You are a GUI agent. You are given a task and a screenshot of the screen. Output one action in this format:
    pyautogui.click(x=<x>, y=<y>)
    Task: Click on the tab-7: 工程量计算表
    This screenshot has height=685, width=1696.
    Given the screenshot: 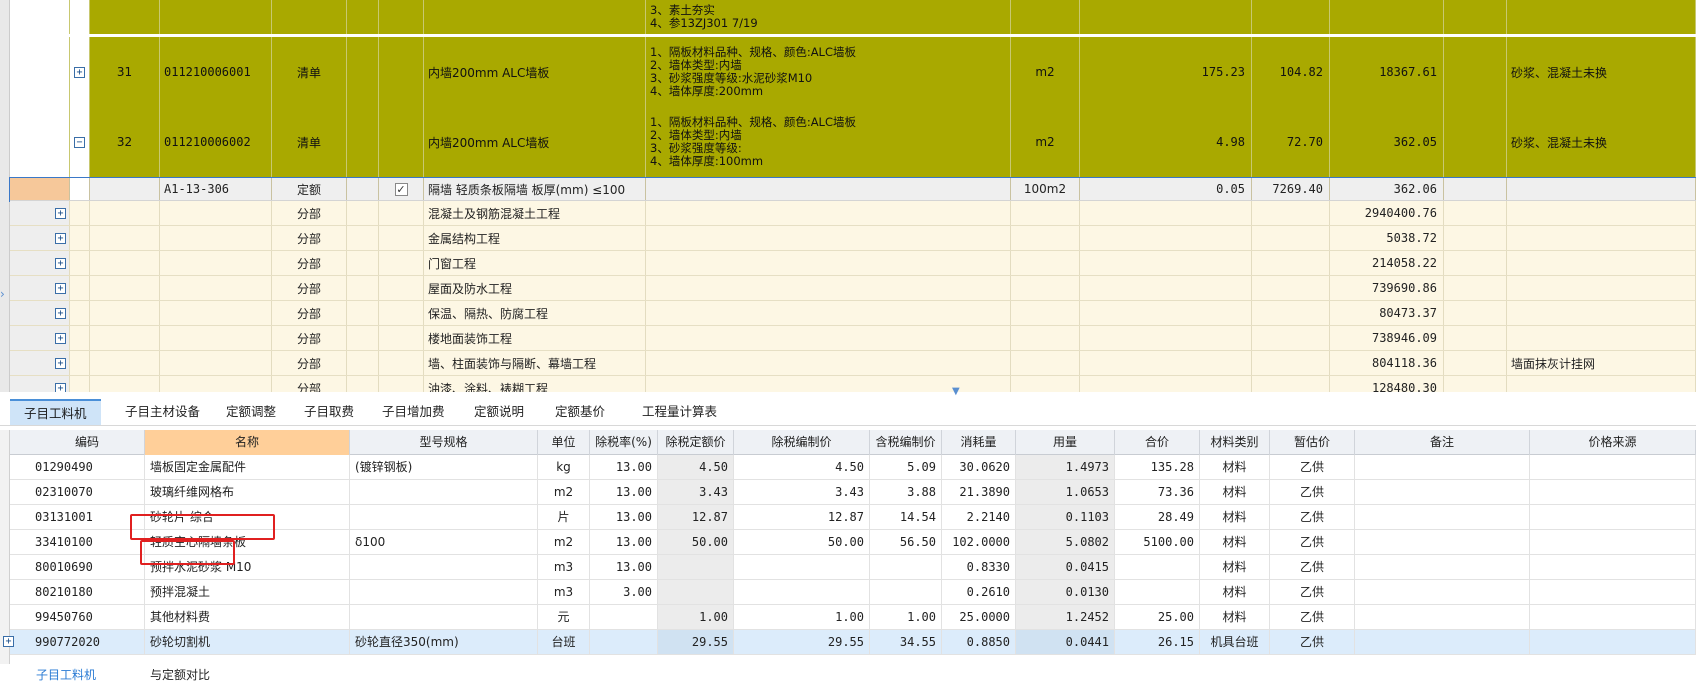 What is the action you would take?
    pyautogui.click(x=679, y=412)
    